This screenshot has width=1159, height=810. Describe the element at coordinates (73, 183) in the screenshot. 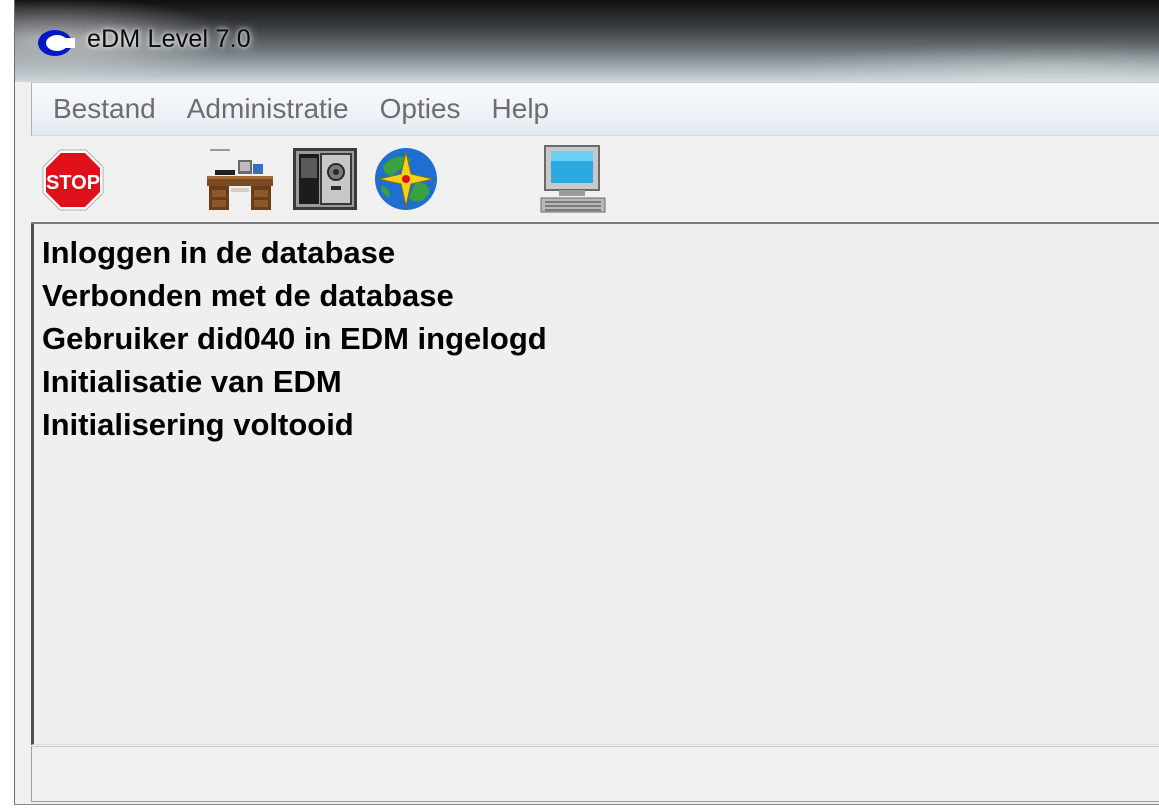

I see `svg-text: STOP` at that location.